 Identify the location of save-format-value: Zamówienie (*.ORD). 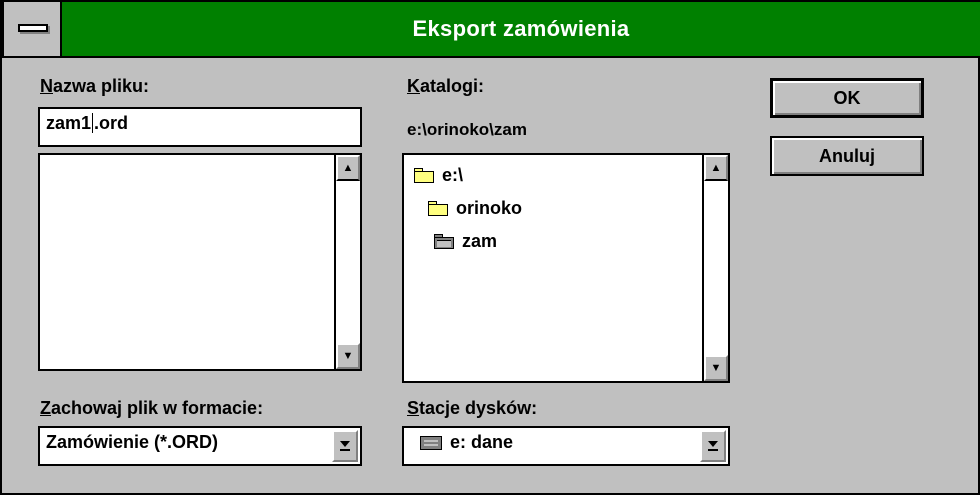
(132, 442).